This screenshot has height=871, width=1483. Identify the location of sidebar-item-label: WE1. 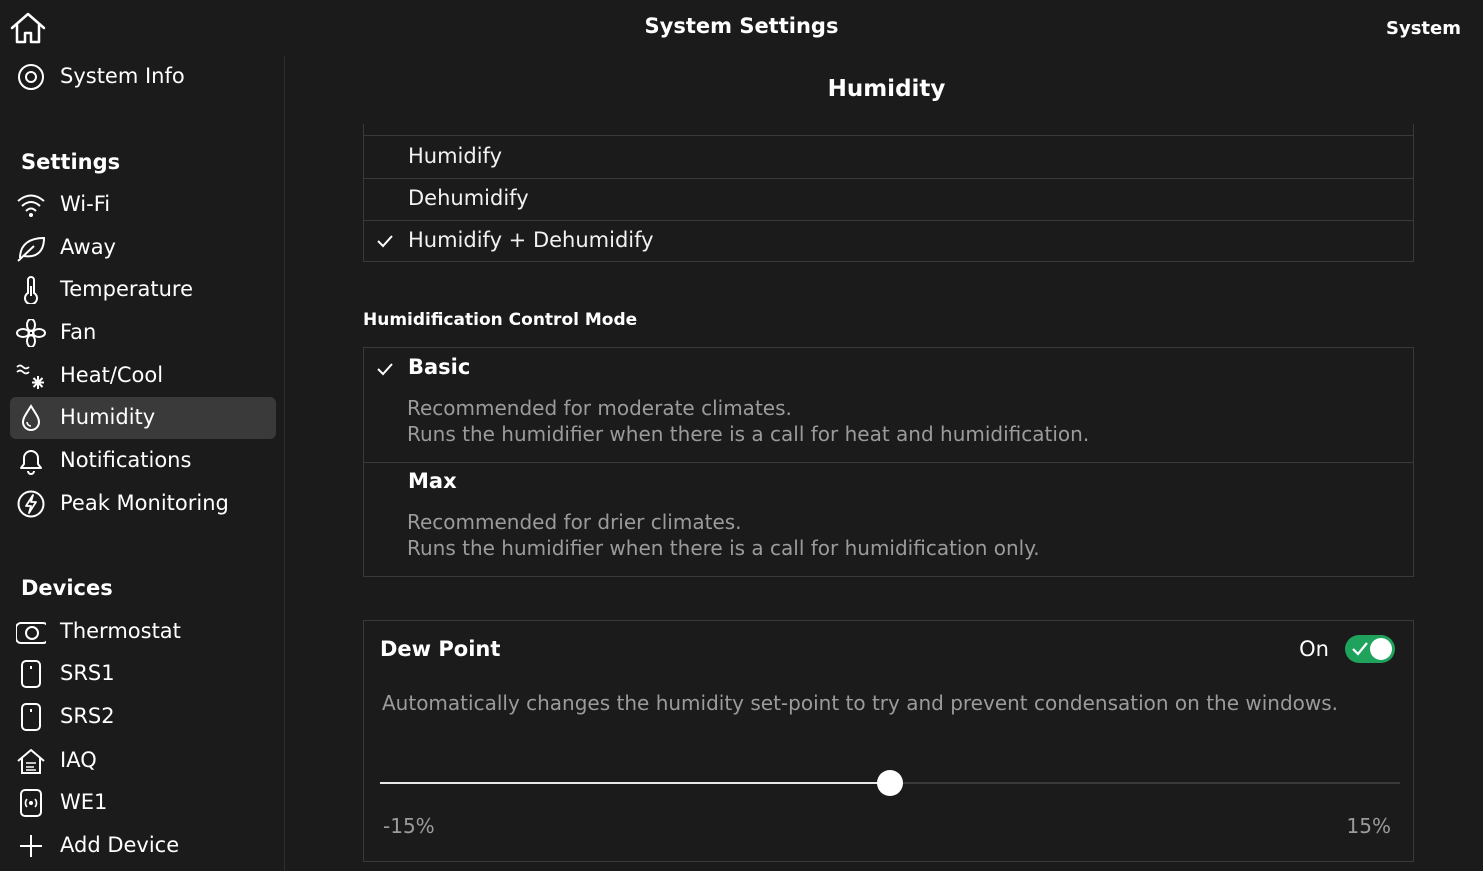
(84, 802).